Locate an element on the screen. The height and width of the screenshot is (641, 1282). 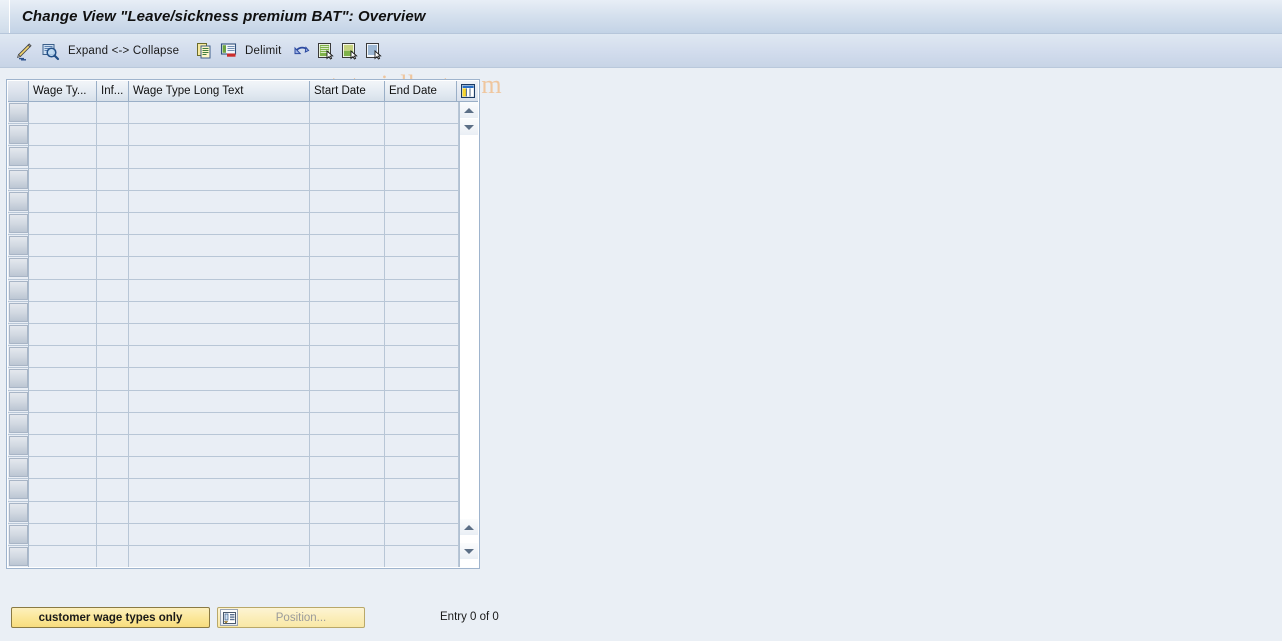
copy-icon is located at coordinates (204, 51).